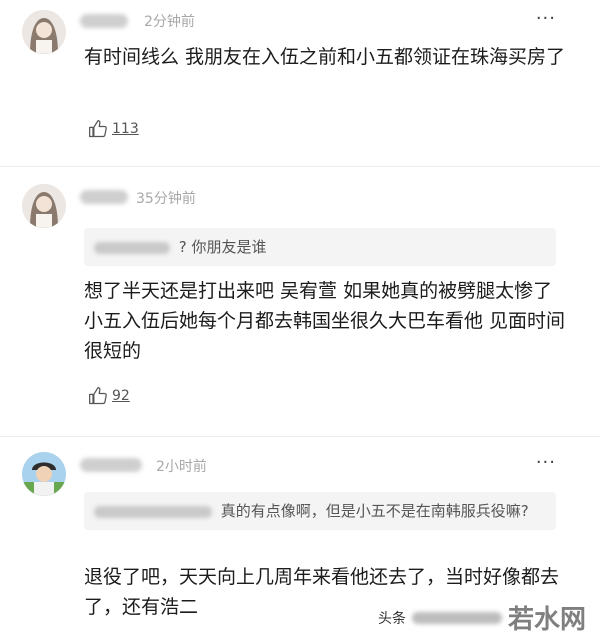 This screenshot has width=600, height=642. What do you see at coordinates (166, 199) in the screenshot?
I see `comment-time: 35分钟前` at bounding box center [166, 199].